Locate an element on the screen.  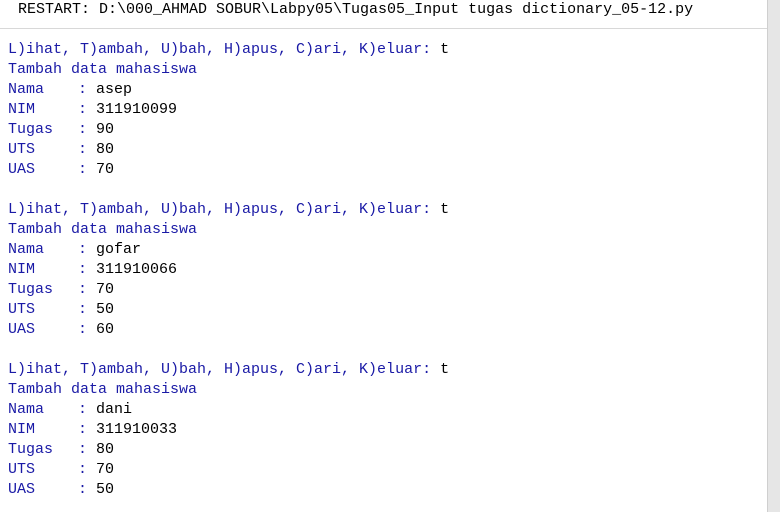
field-row-uts: UTS: 70 is located at coordinates (228, 470).